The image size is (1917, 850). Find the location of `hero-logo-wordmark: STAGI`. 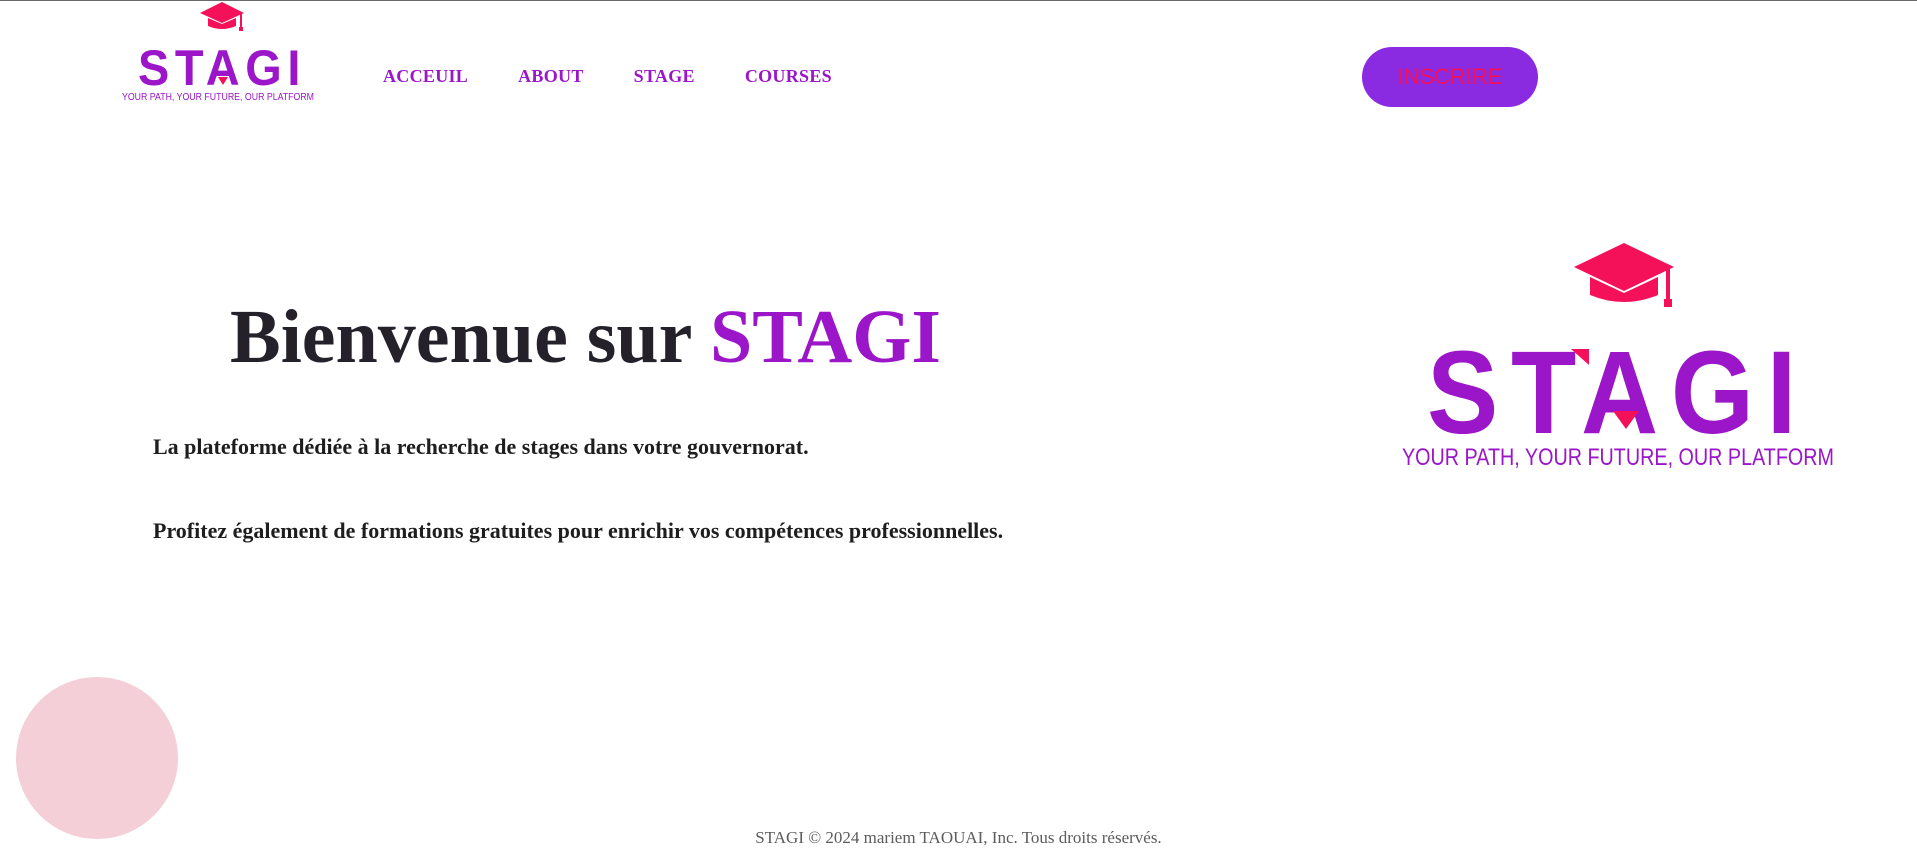

hero-logo-wordmark: STAGI is located at coordinates (1618, 393).